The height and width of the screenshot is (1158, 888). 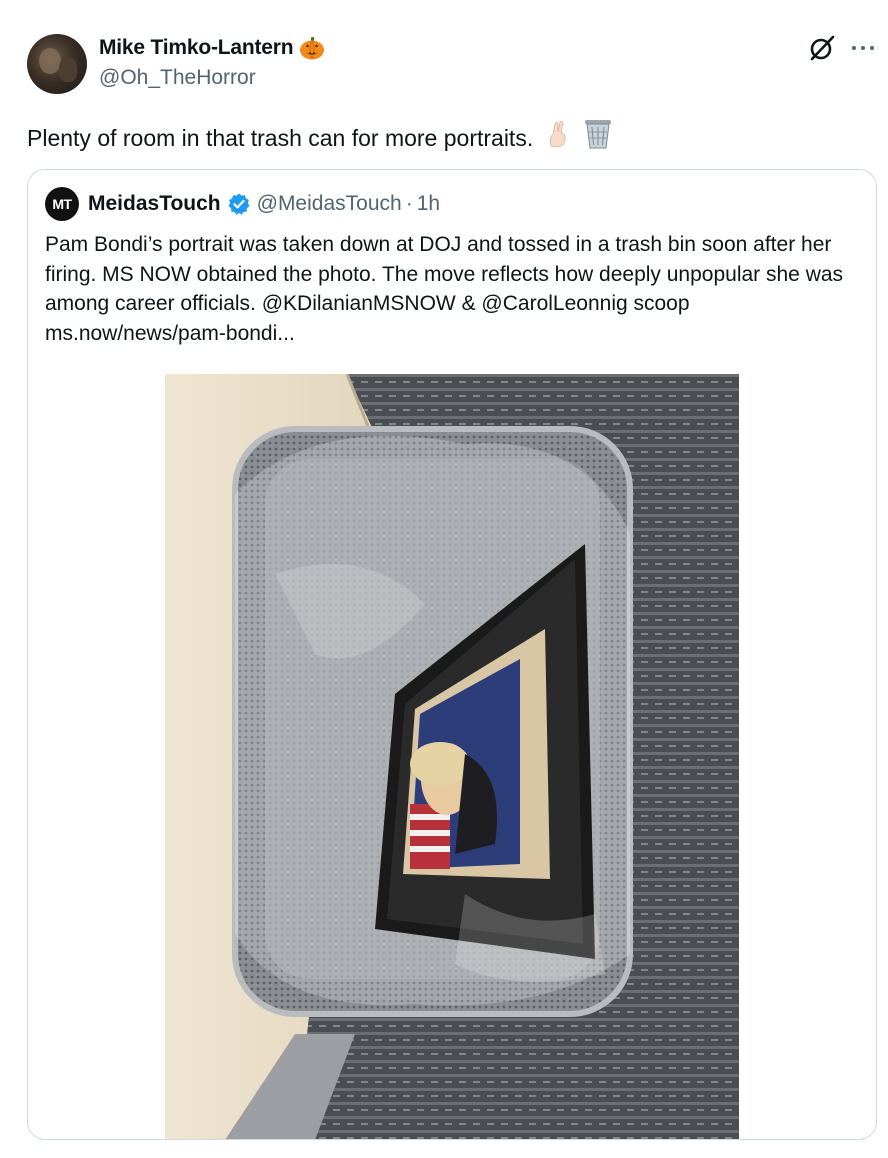 What do you see at coordinates (329, 204) in the screenshot?
I see `quoted-author-handle: @MeidasTouch` at bounding box center [329, 204].